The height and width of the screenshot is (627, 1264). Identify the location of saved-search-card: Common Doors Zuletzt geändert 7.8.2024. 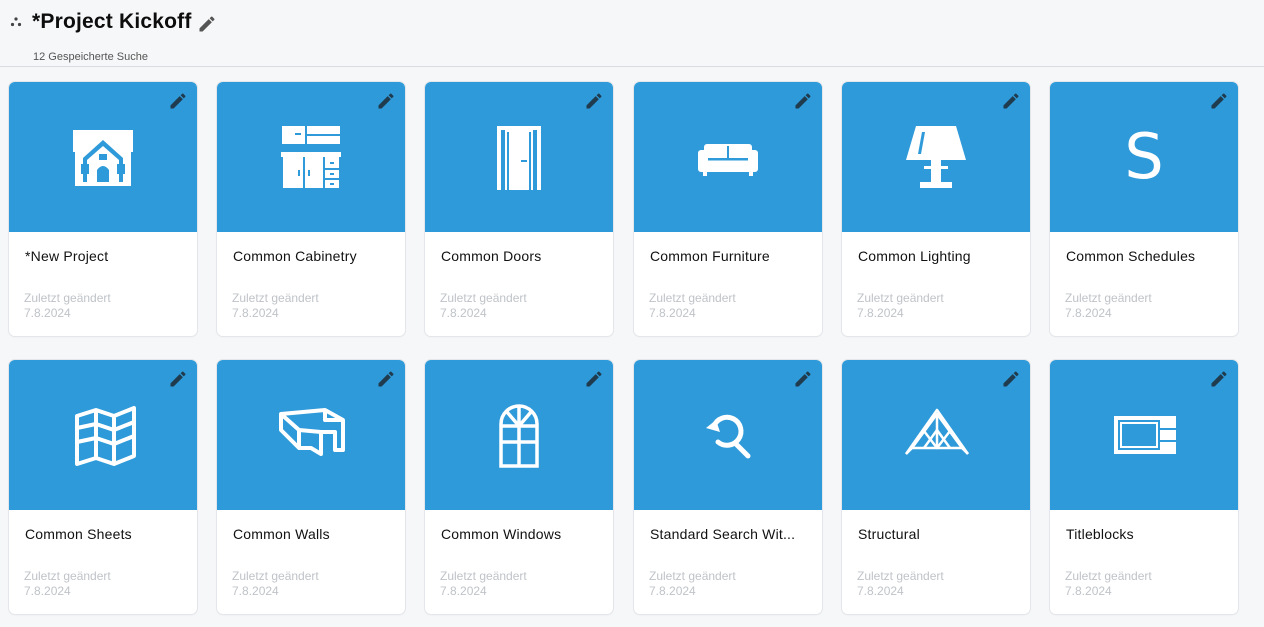
(519, 209).